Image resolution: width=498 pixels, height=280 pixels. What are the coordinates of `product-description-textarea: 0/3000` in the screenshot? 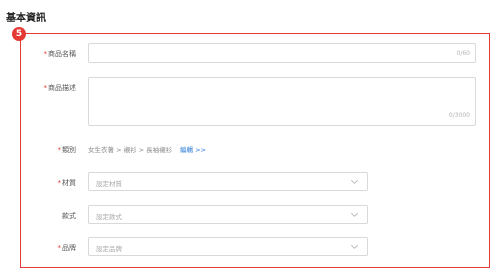 It's located at (282, 101).